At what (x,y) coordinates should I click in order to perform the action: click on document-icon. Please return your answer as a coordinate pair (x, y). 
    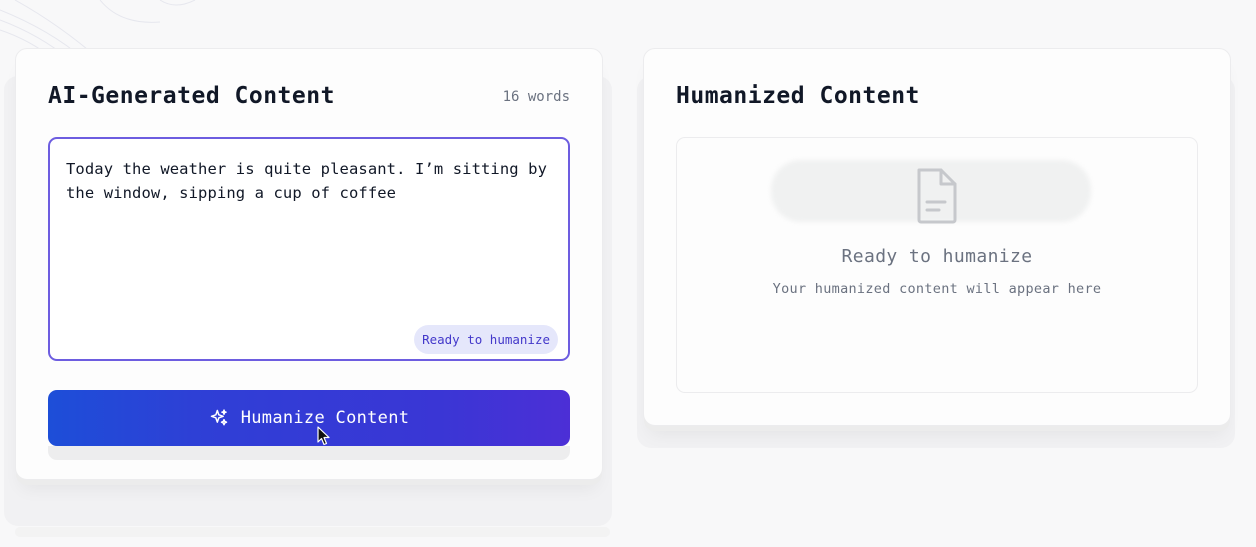
    Looking at the image, I should click on (937, 196).